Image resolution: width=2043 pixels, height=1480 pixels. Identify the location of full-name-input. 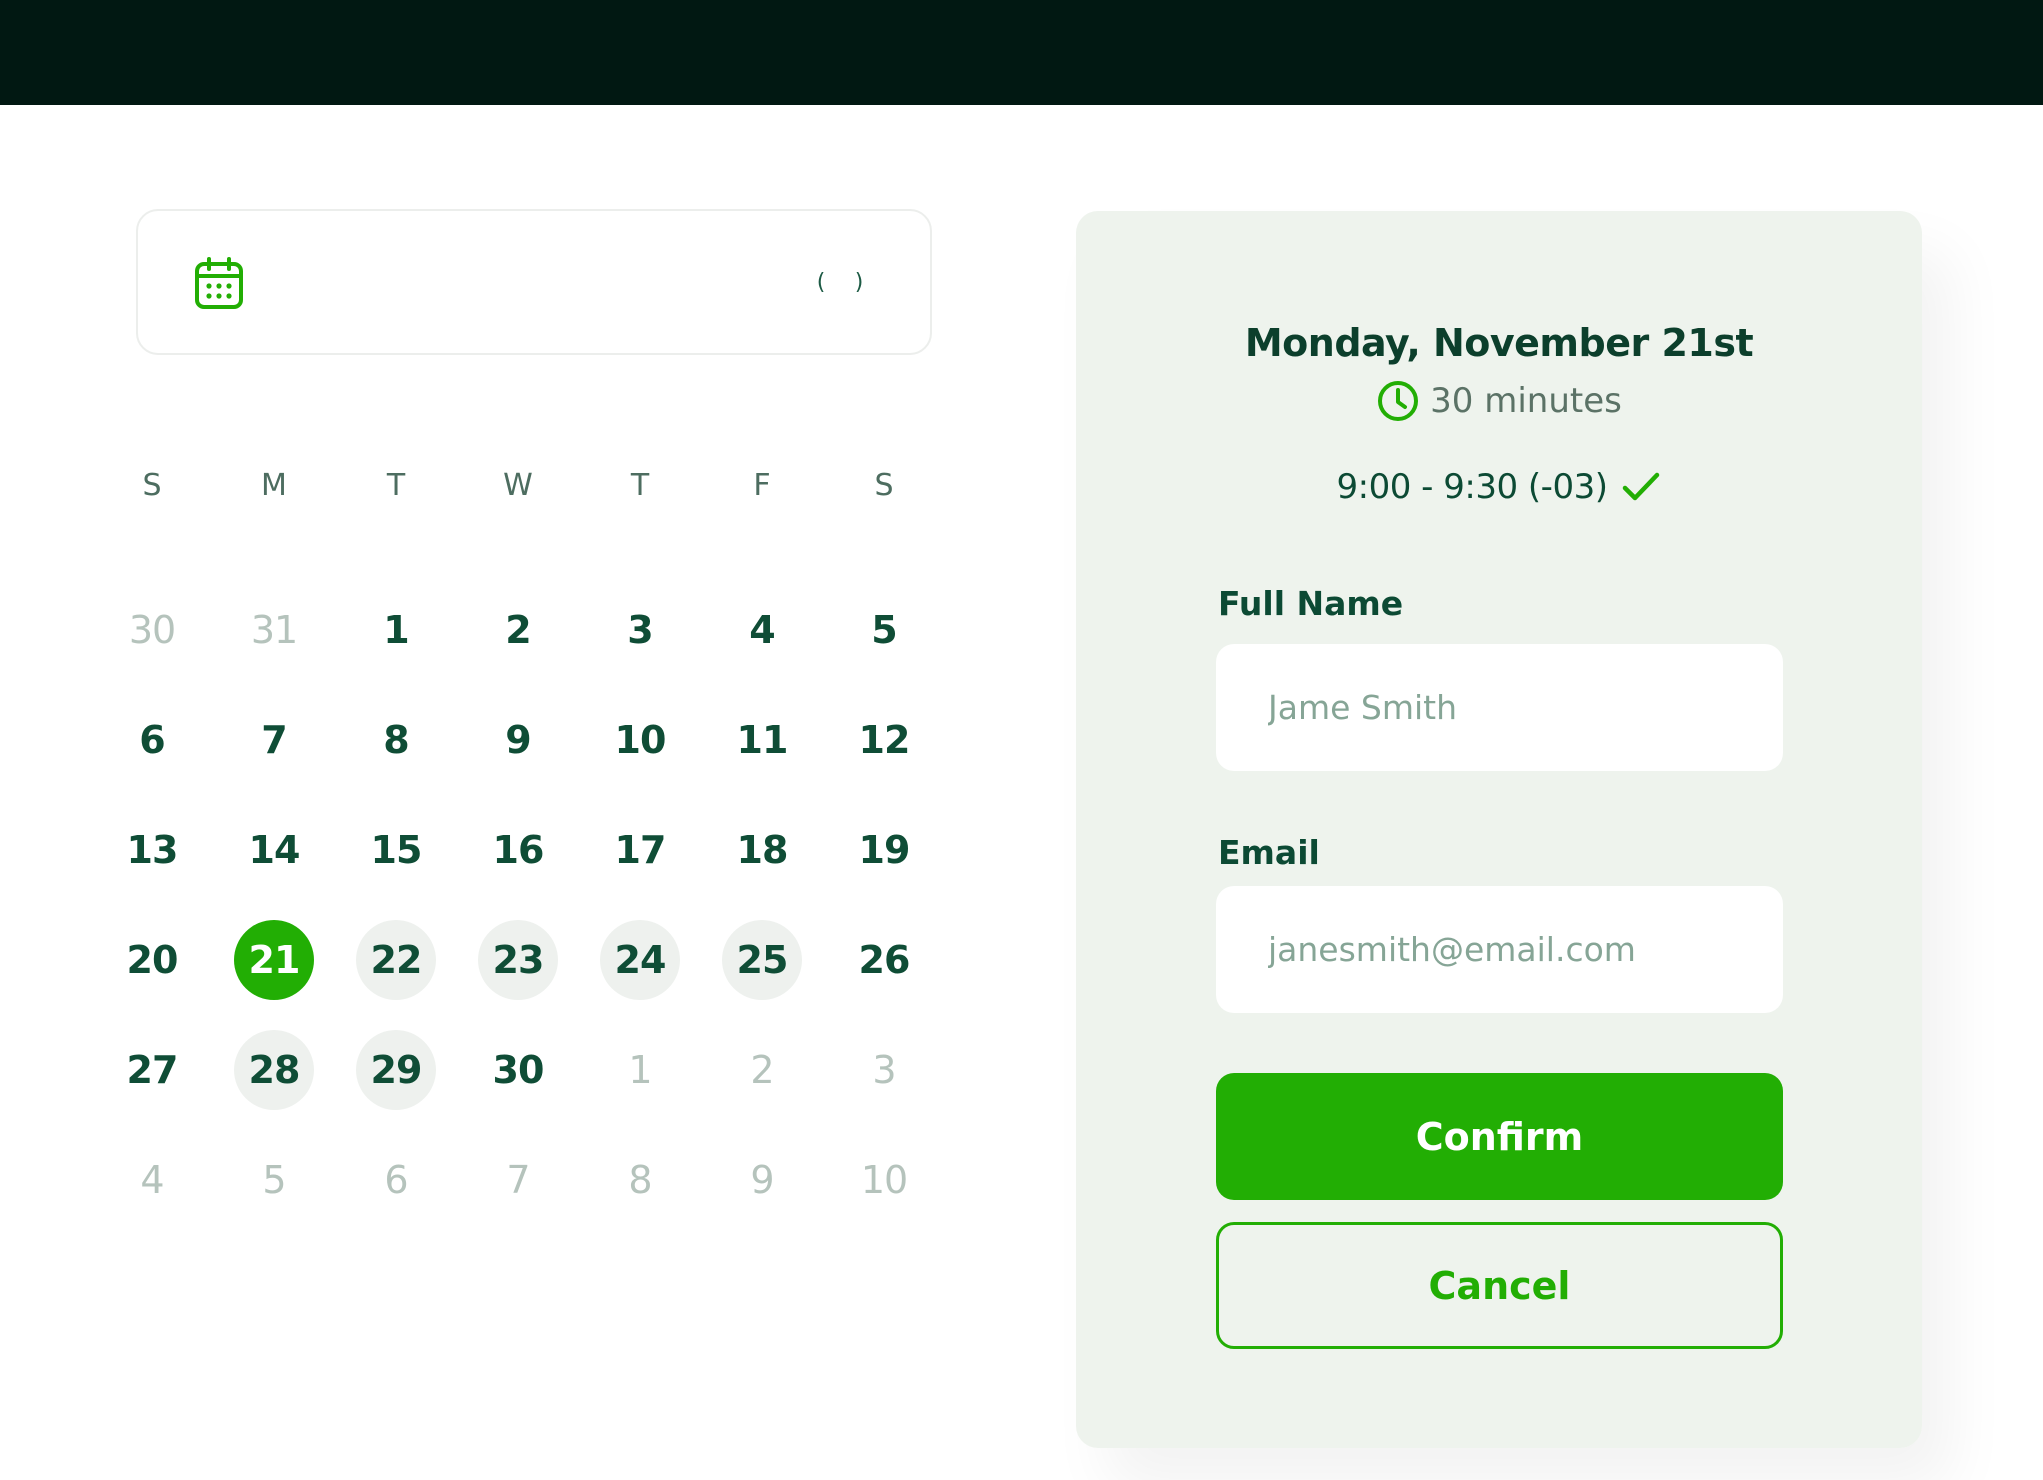
(1499, 707).